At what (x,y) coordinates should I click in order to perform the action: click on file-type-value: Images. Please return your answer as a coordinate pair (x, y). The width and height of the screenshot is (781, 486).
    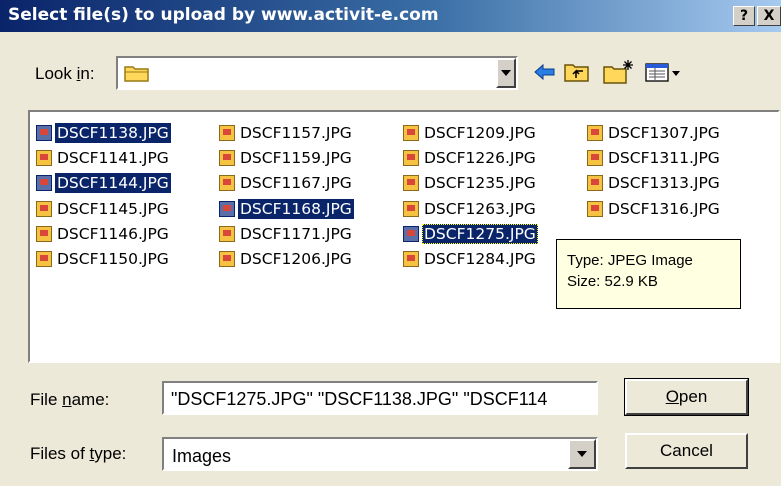
    Looking at the image, I should click on (202, 456).